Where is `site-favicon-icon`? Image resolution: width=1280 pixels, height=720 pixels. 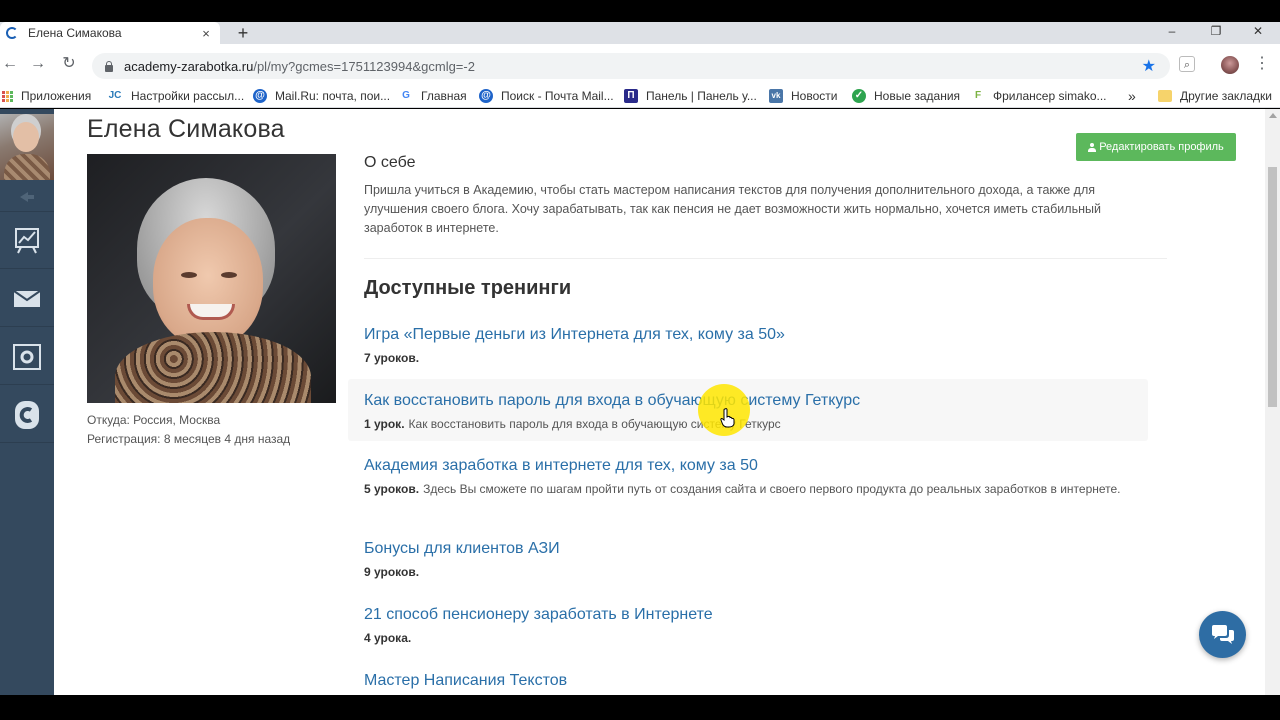
site-favicon-icon is located at coordinates (12, 33).